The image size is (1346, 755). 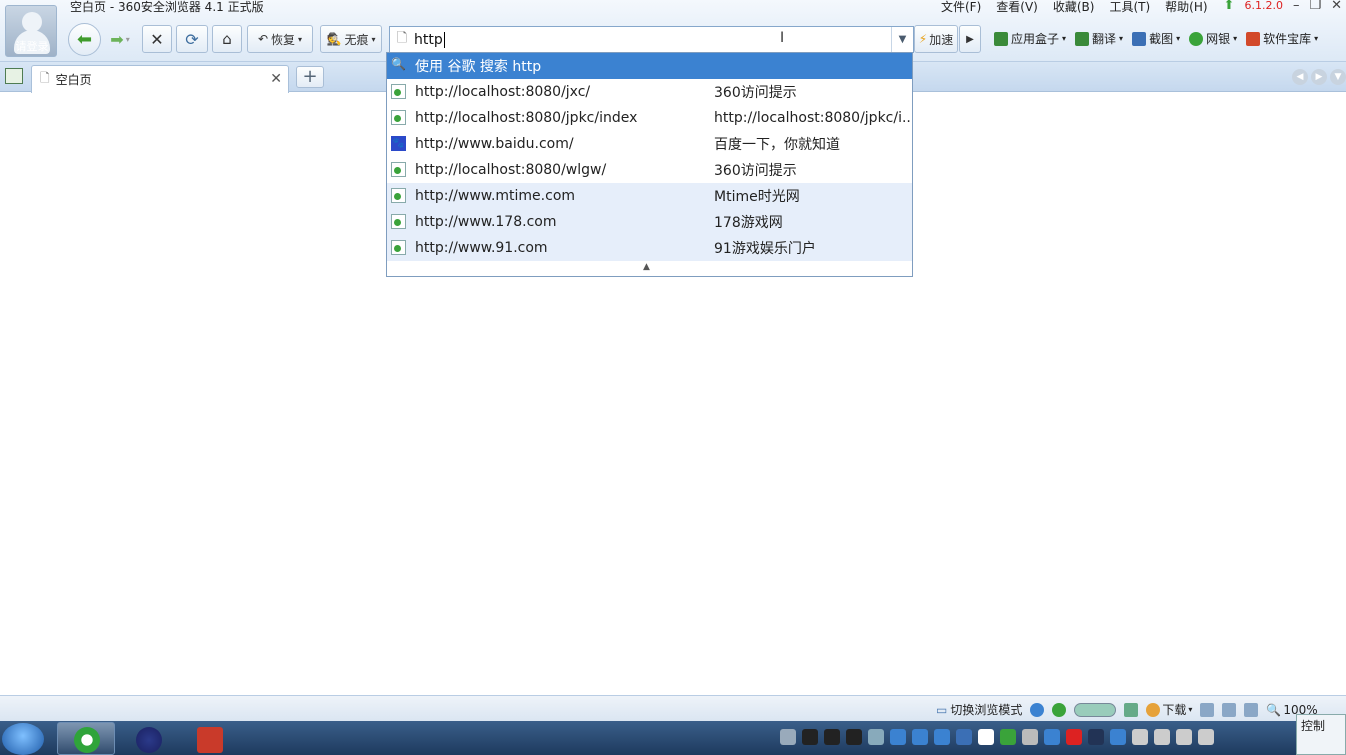 I want to click on extension-icon, so click(x=1131, y=709).